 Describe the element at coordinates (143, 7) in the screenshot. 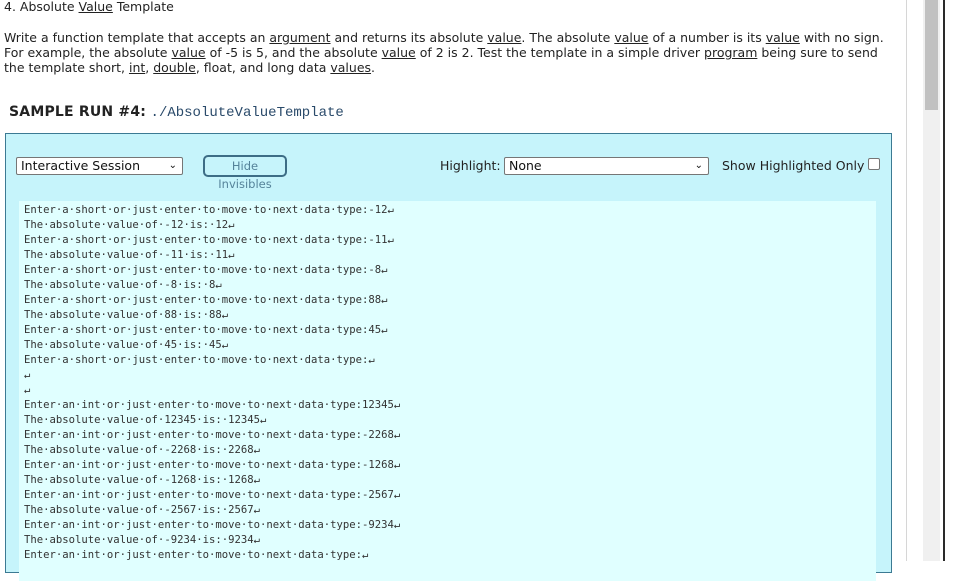

I see `title-text-end: Template` at that location.